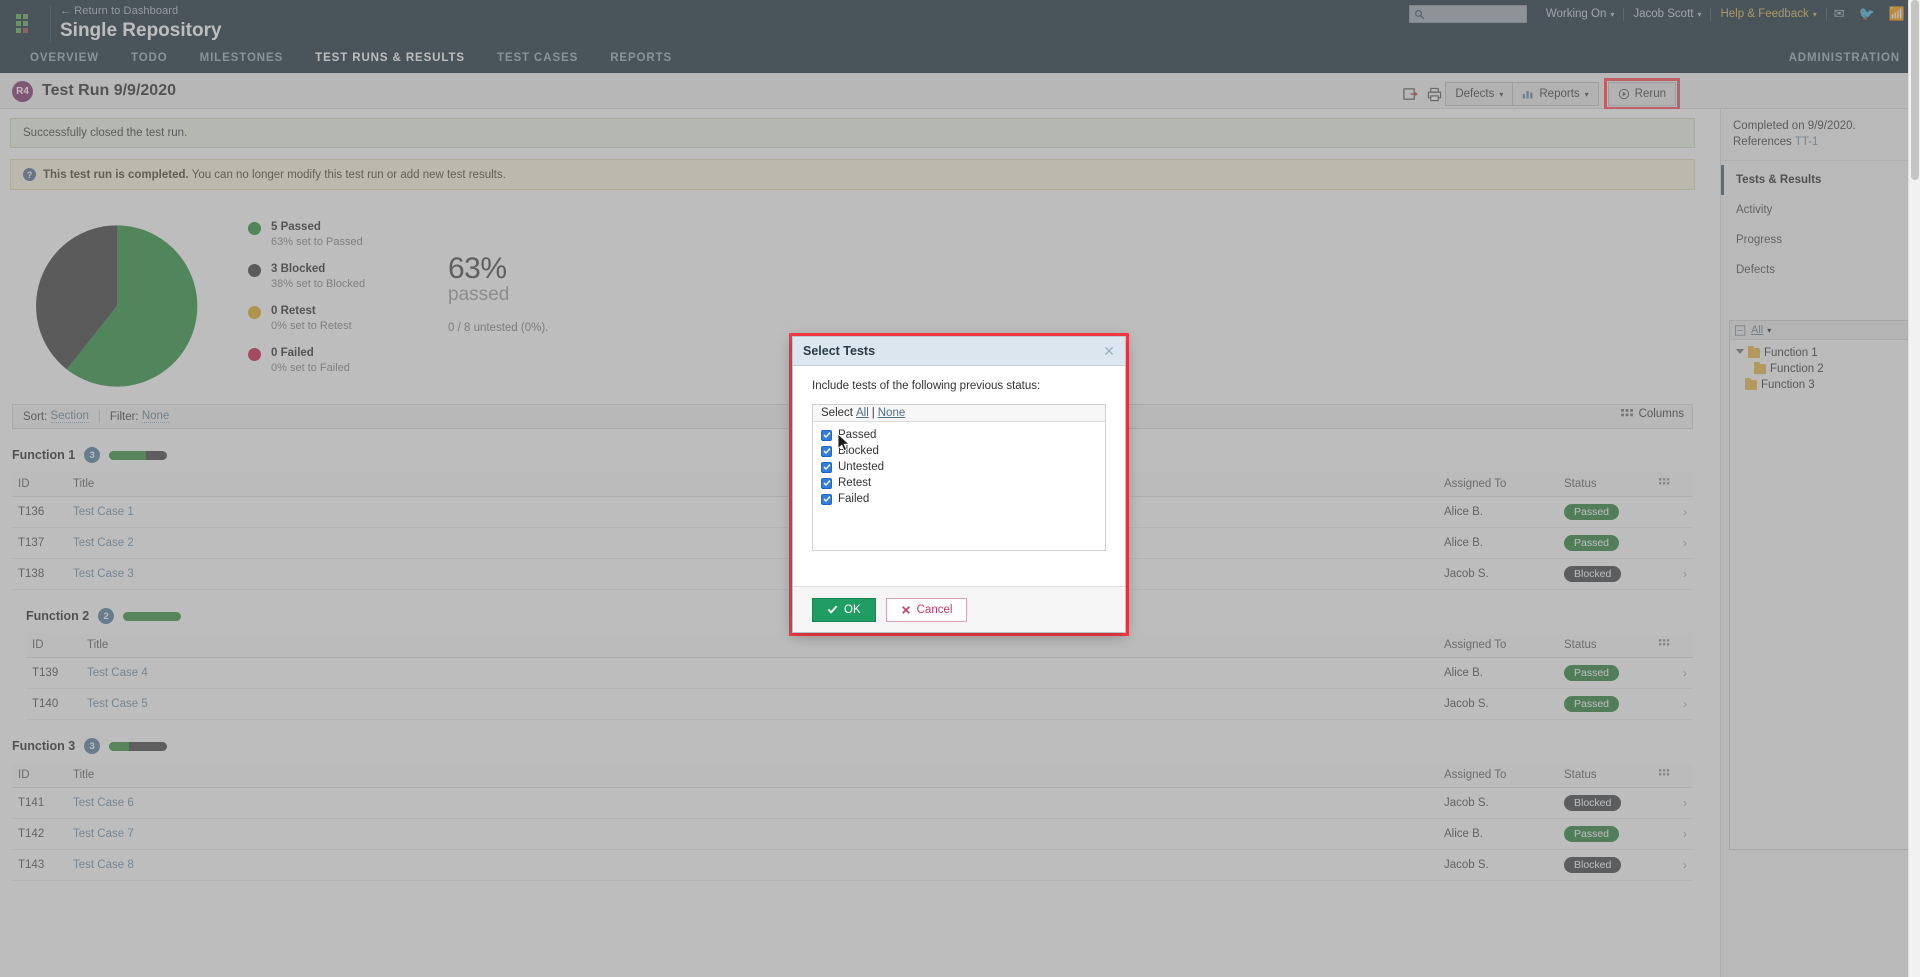  What do you see at coordinates (1820, 270) in the screenshot?
I see `sidebar-item-defects: Defects` at bounding box center [1820, 270].